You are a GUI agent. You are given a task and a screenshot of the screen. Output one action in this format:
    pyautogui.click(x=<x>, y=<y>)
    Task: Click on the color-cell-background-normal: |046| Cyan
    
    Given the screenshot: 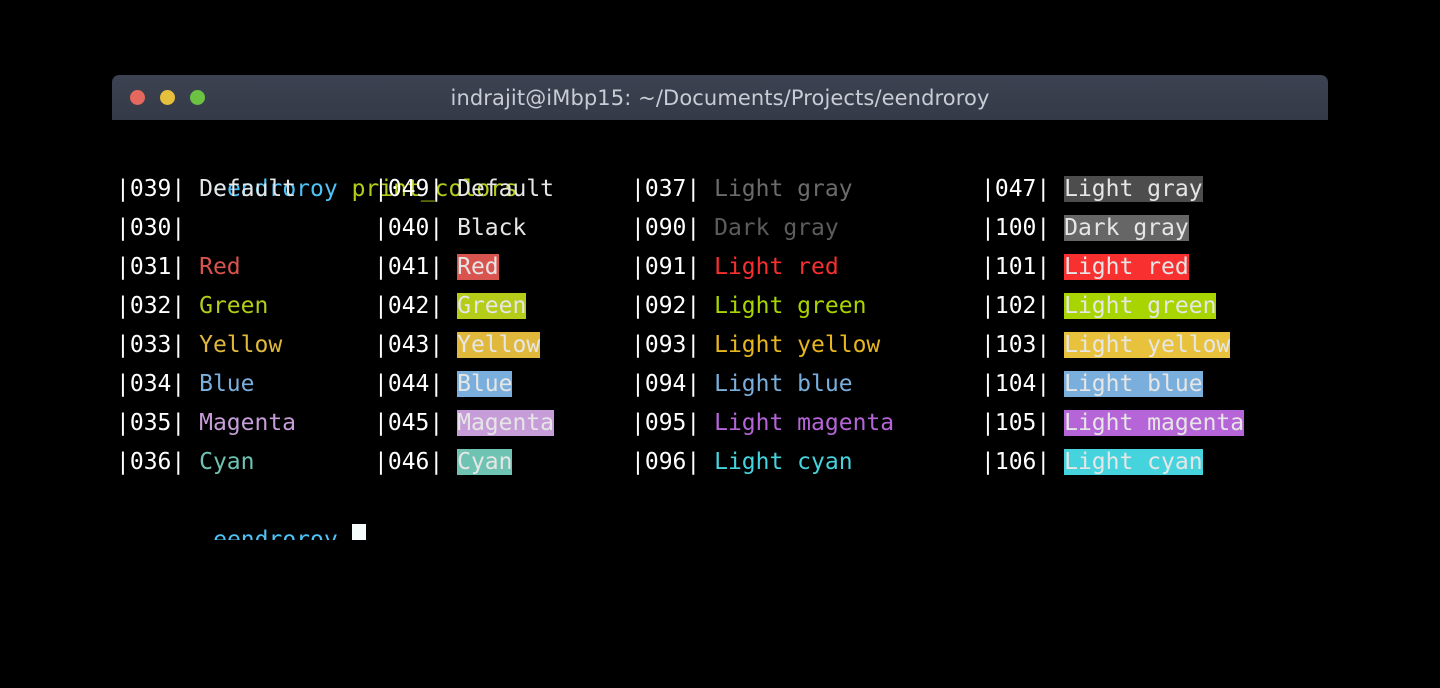 What is the action you would take?
    pyautogui.click(x=443, y=462)
    